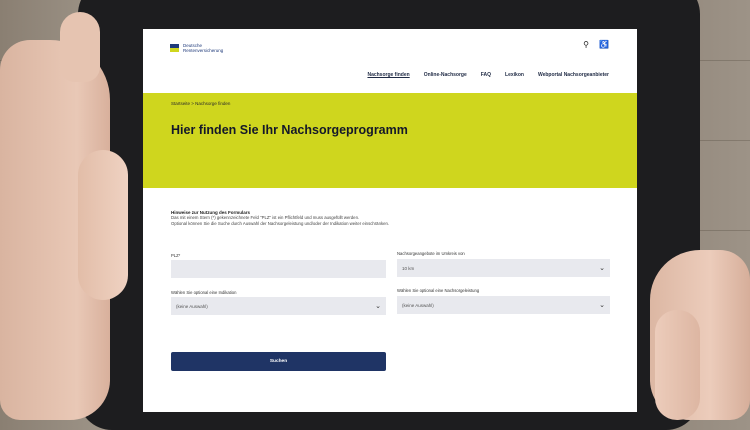 The height and width of the screenshot is (430, 750). I want to click on header-icons: ⚲ ♿, so click(596, 44).